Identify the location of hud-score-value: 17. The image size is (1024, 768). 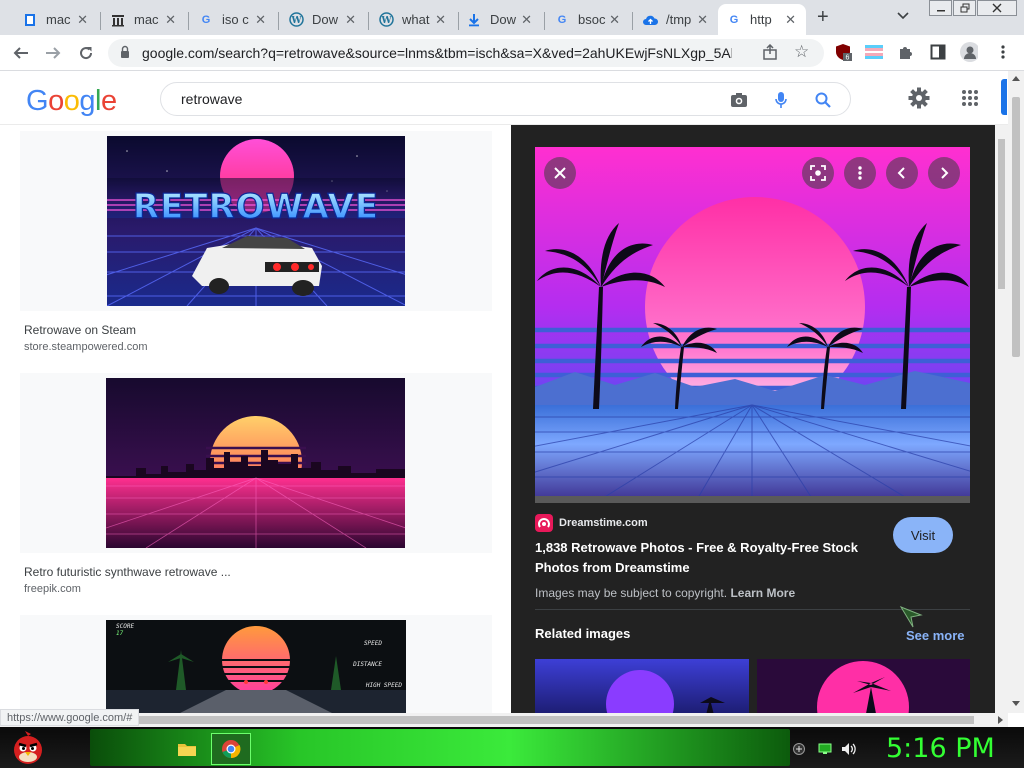
(120, 633).